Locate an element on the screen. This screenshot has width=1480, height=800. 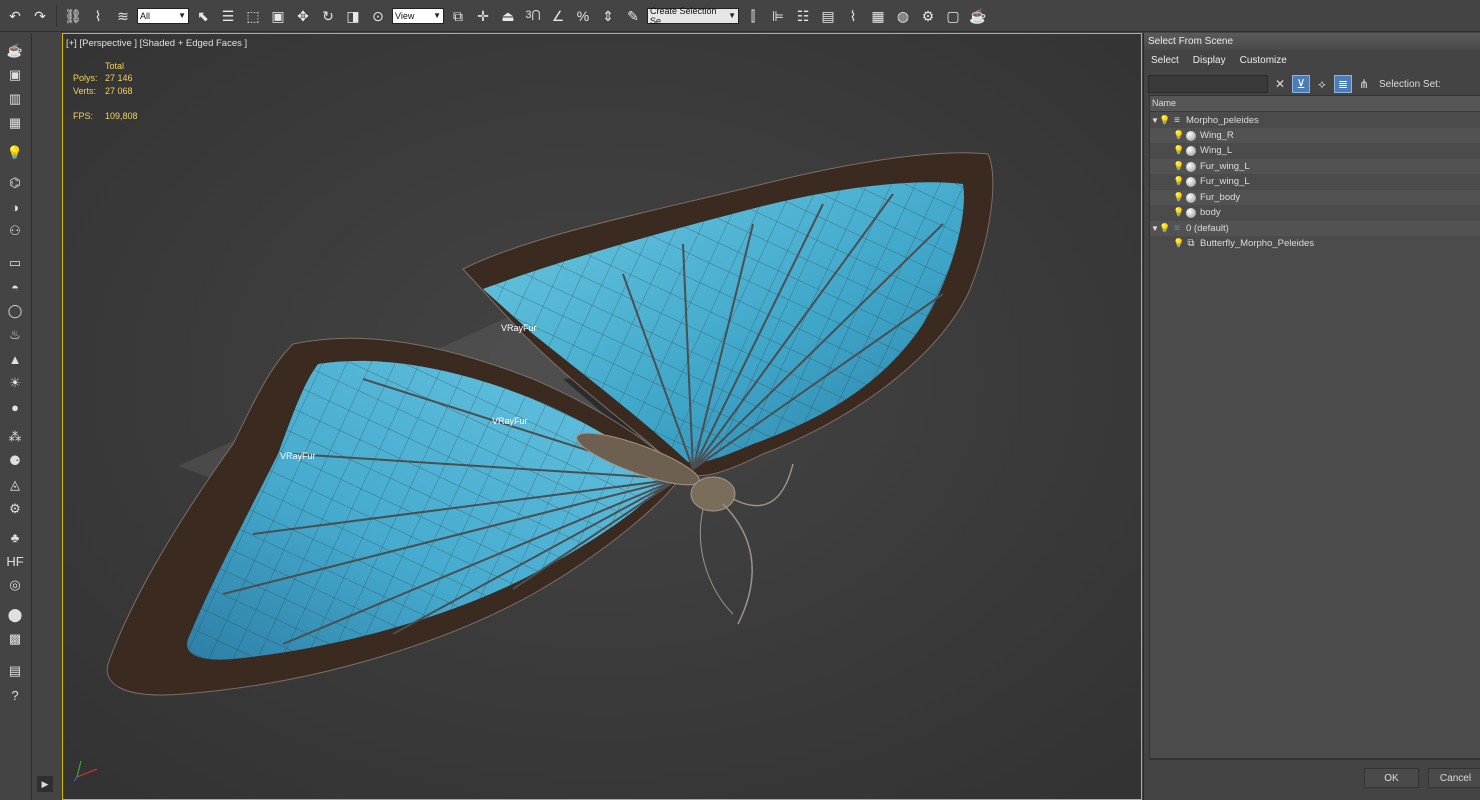
dialog-title: Select From Scene is located at coordinates (1312, 41).